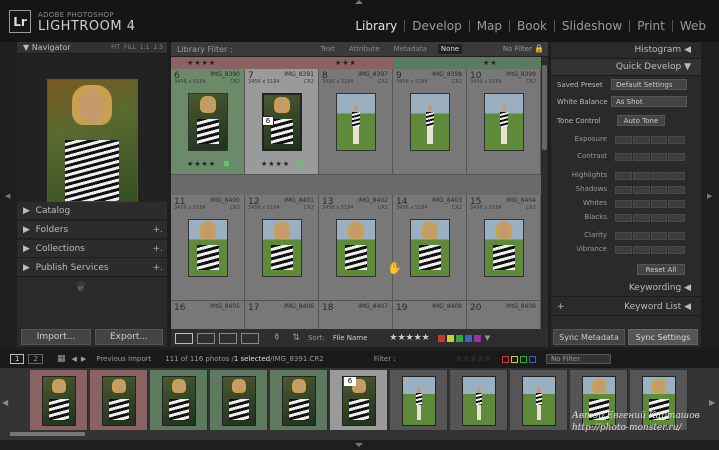 This screenshot has width=719, height=450. Describe the element at coordinates (92, 249) in the screenshot. I see `panel-collections: ▶ Collections +.` at that location.